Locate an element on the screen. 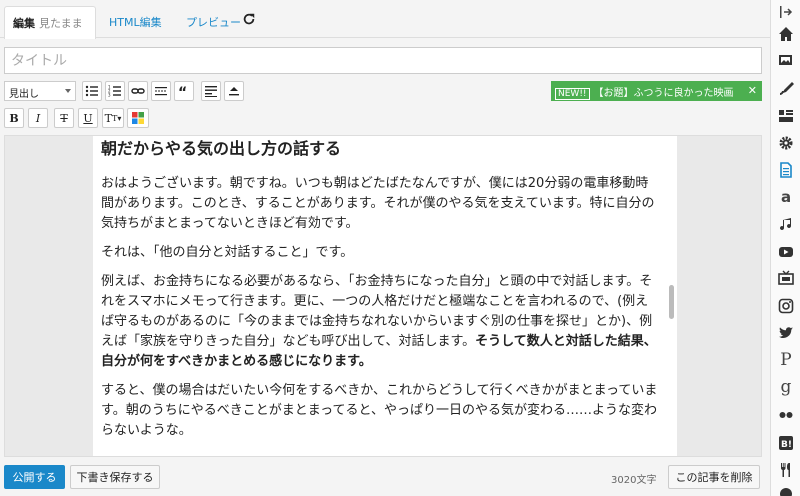 The image size is (800, 496). underline-button: U is located at coordinates (88, 118).